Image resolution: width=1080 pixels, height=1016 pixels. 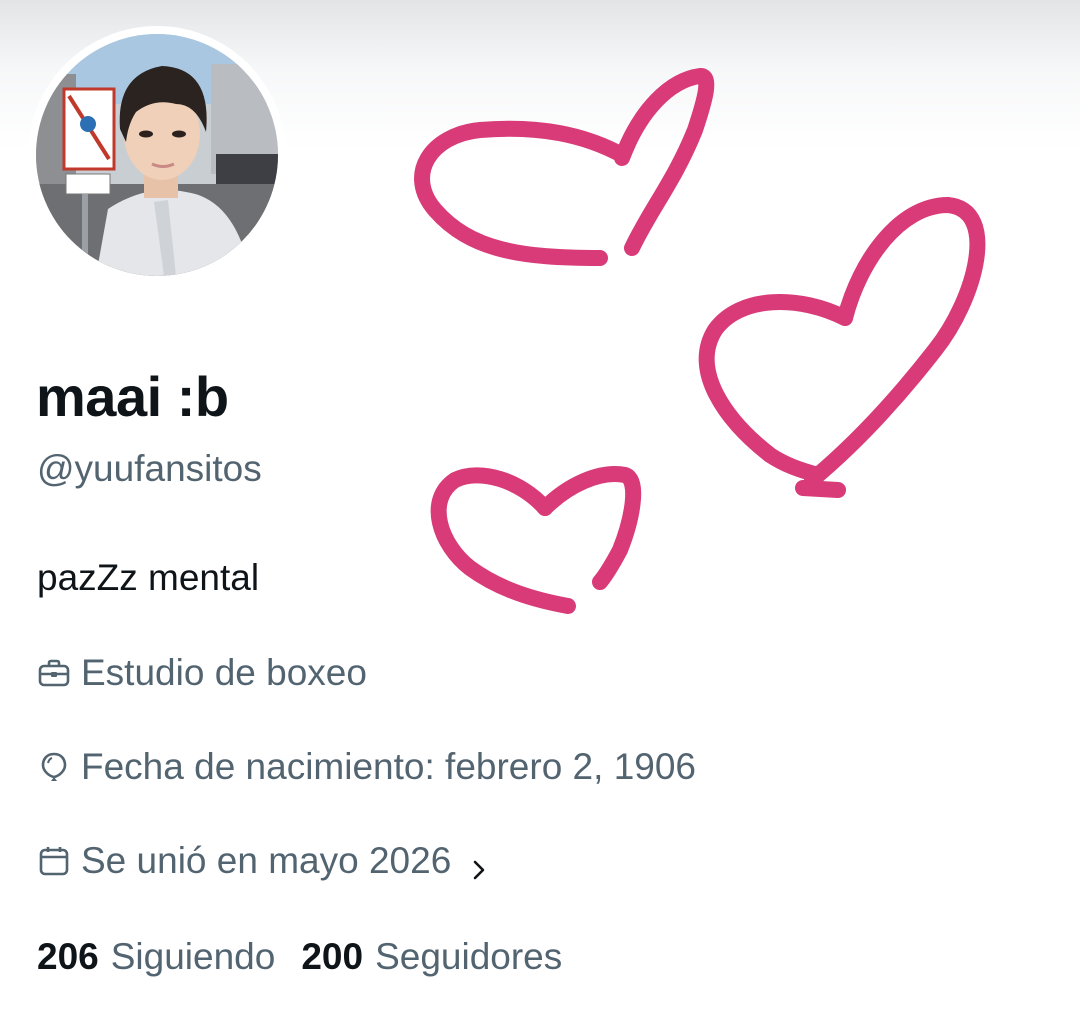 I want to click on calendar-icon, so click(x=54, y=861).